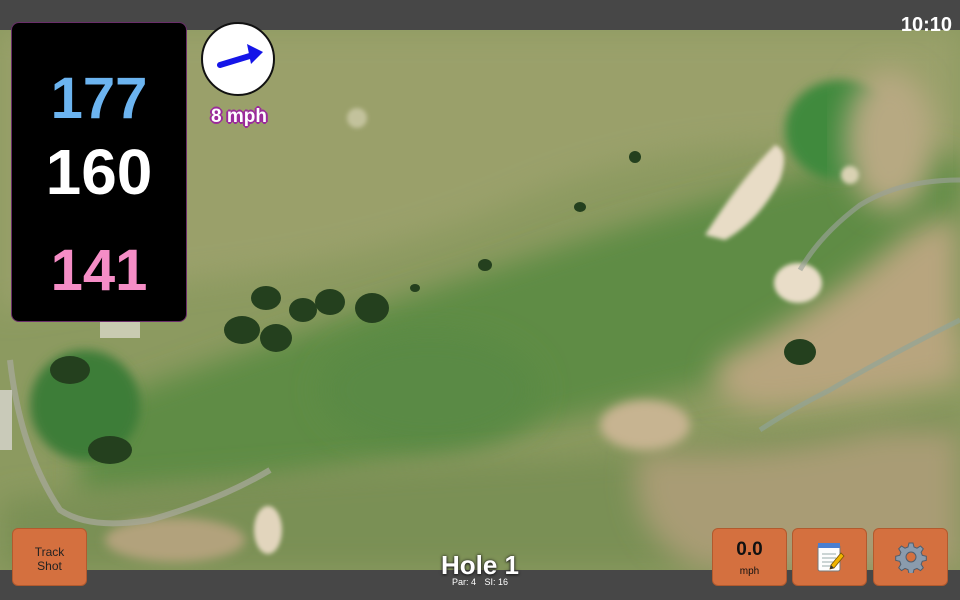 This screenshot has width=960, height=600. What do you see at coordinates (49, 566) in the screenshot?
I see `track-shot-label-line2: Shot` at bounding box center [49, 566].